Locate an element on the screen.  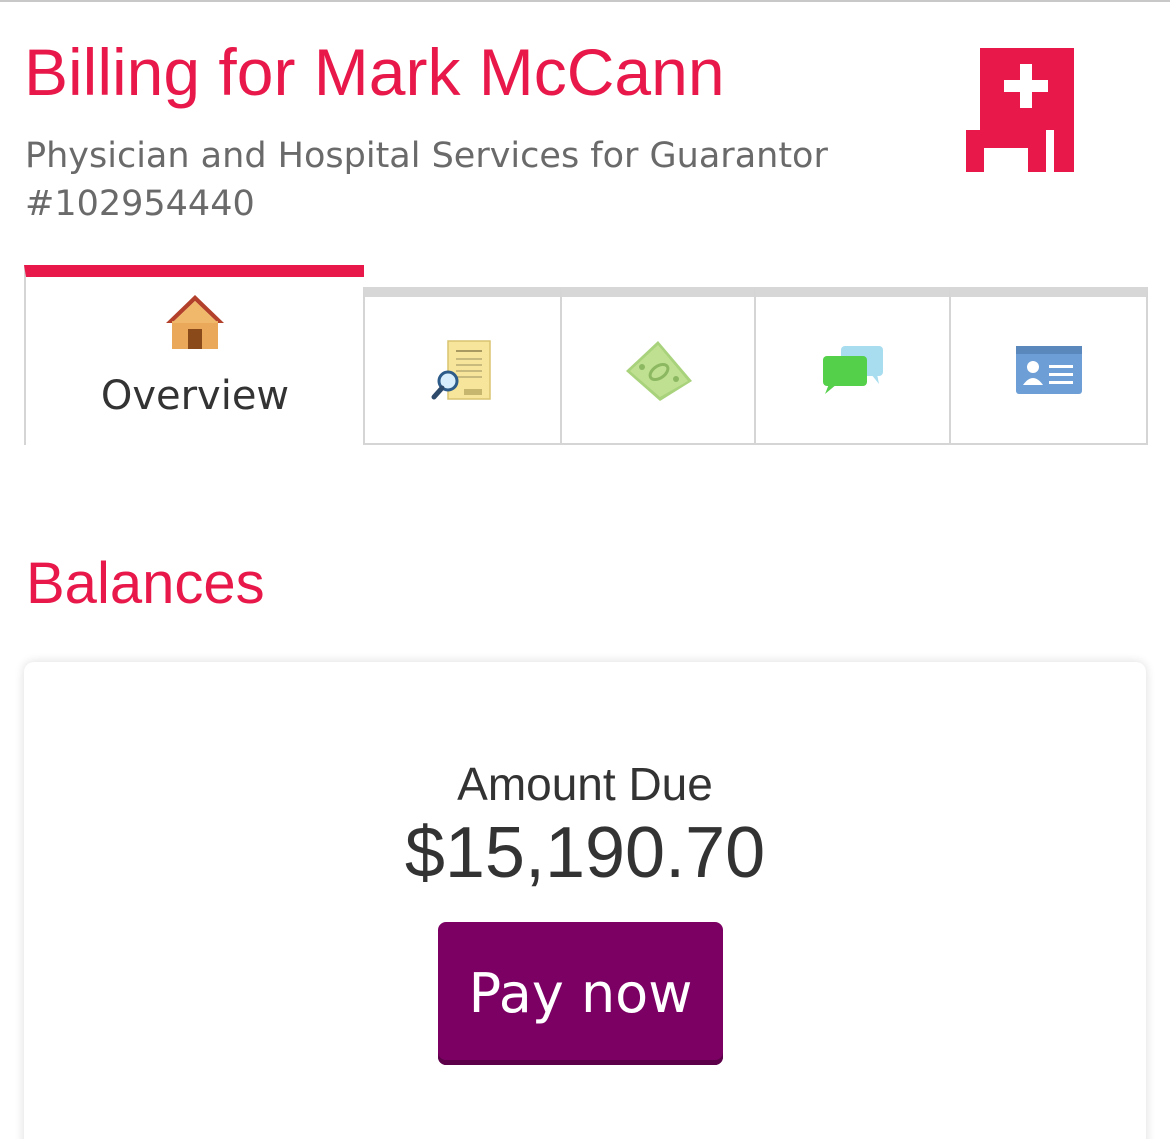
tab-statements is located at coordinates (462, 366).